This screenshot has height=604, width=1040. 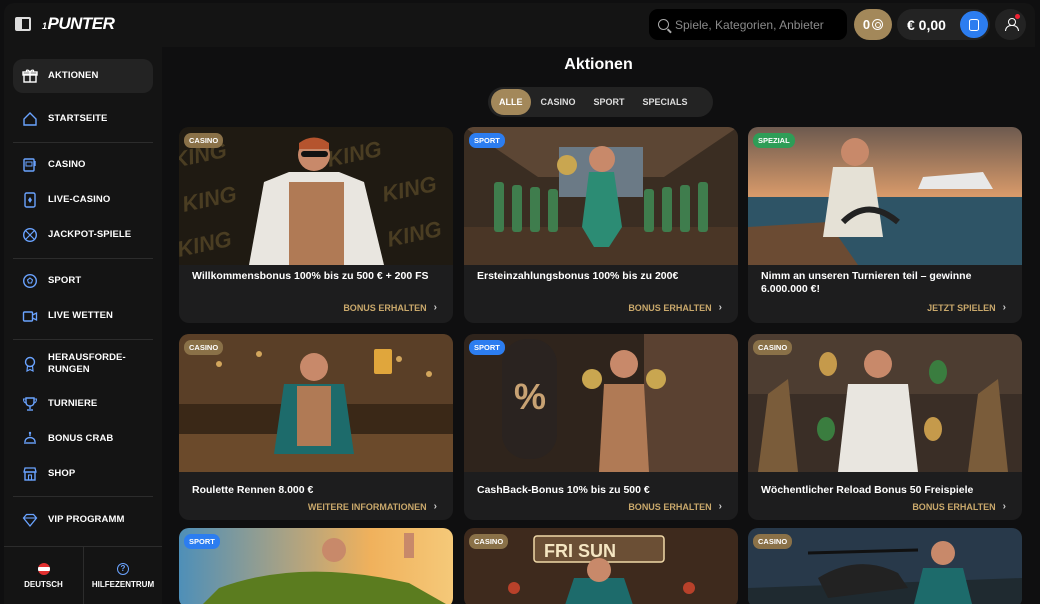 I want to click on tab-specials: SPECIALS, so click(x=665, y=102).